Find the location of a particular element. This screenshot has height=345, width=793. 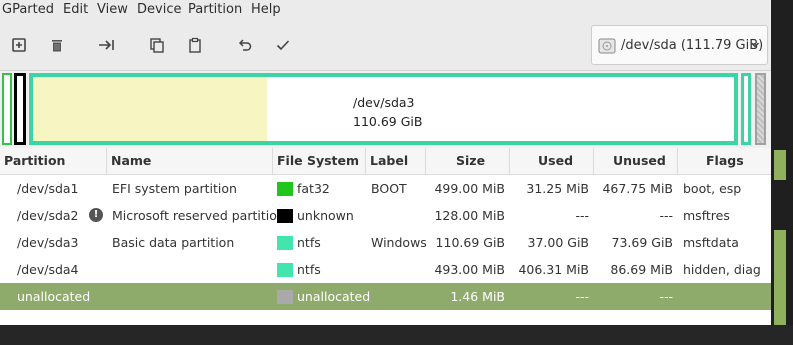

used-space-fill is located at coordinates (150, 109).